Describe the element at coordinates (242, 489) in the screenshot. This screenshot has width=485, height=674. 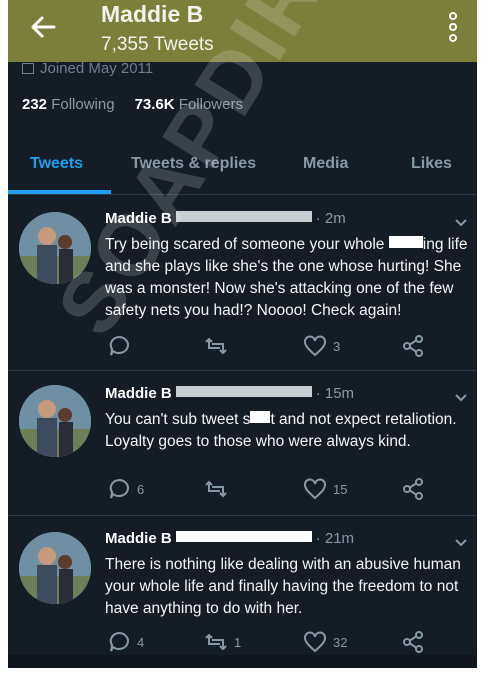
I see `tweet-actions: 6 15` at that location.